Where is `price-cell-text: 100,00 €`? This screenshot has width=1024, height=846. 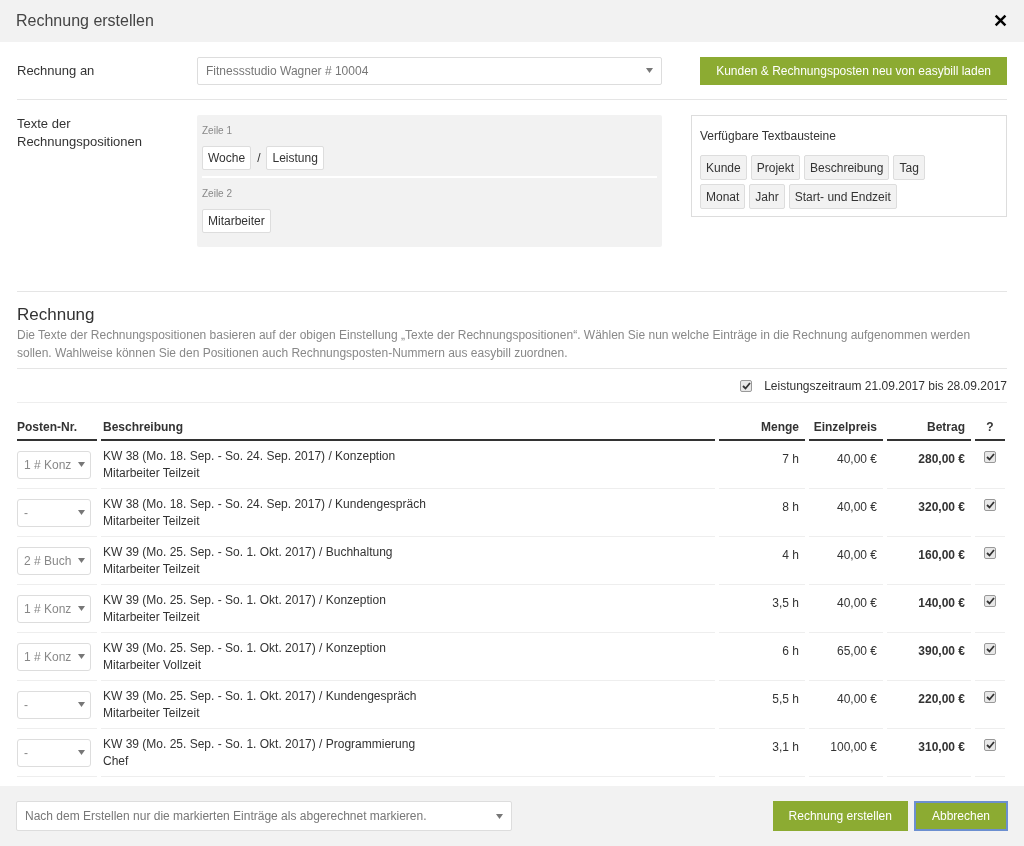 price-cell-text: 100,00 € is located at coordinates (853, 747).